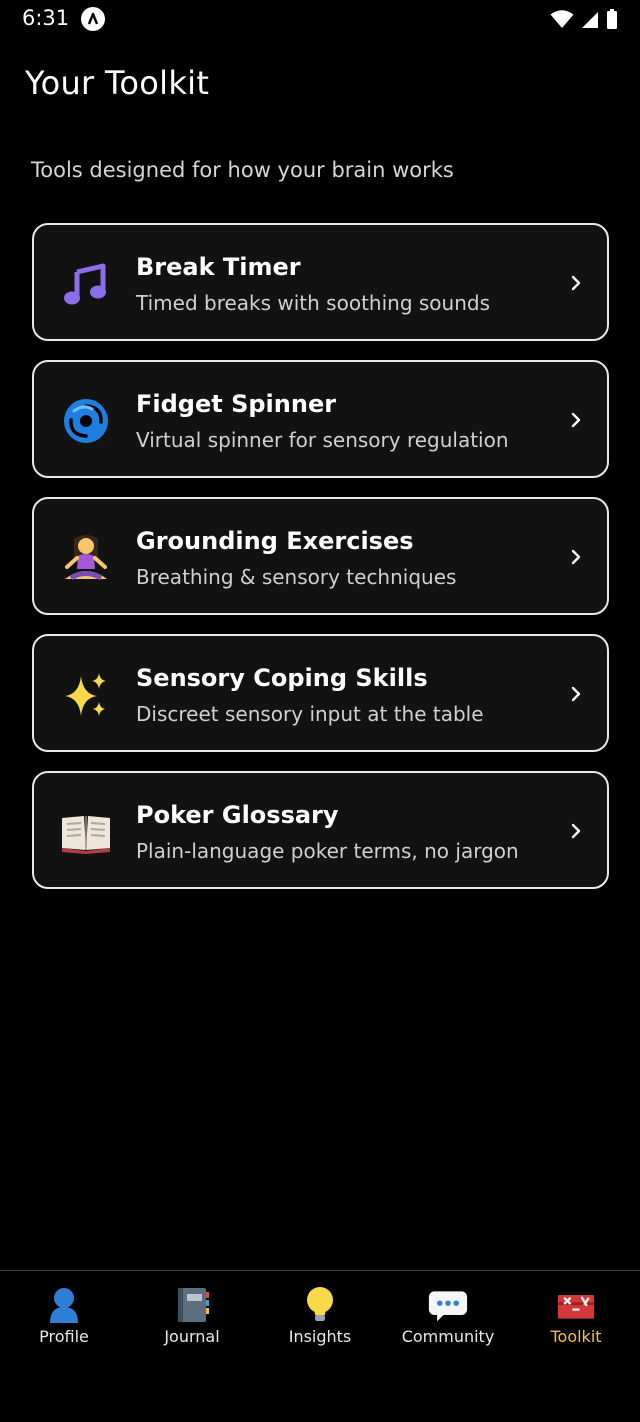 The image size is (640, 1422). I want to click on music-note-icon, so click(86, 284).